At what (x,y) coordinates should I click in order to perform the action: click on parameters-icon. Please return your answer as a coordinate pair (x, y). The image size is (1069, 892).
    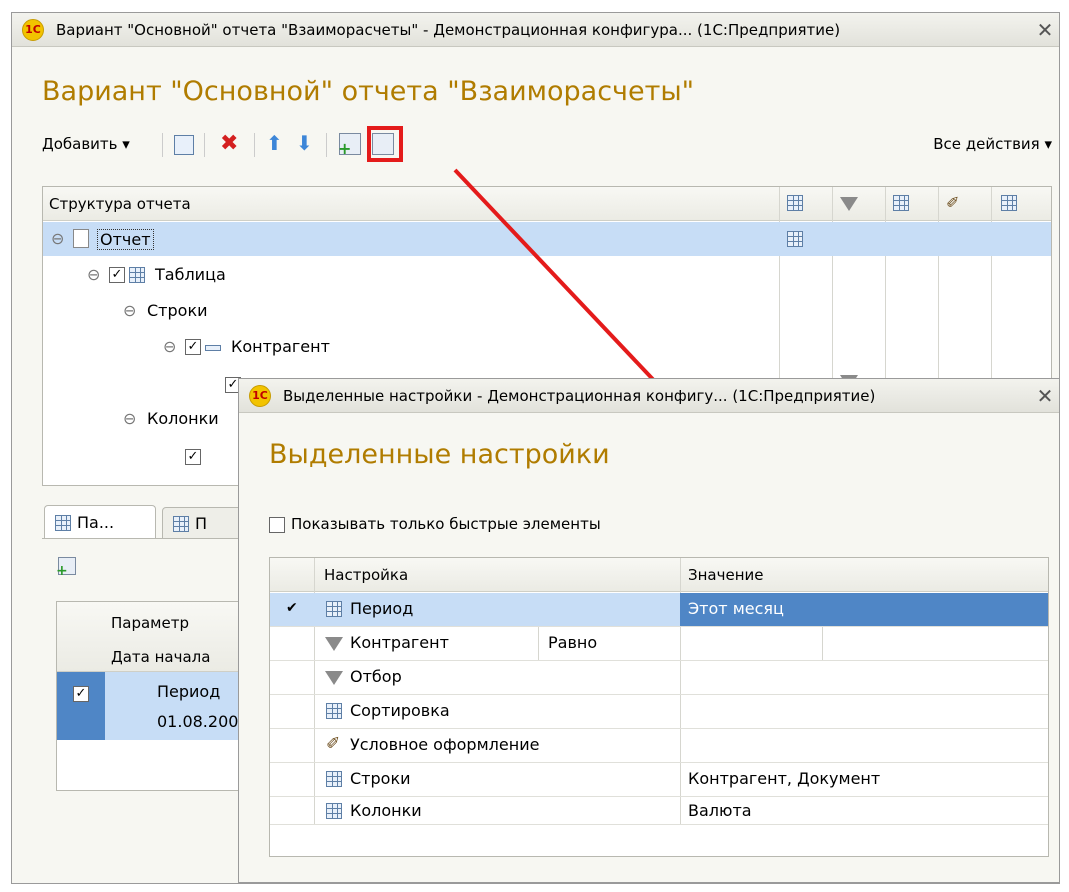
    Looking at the image, I should click on (63, 523).